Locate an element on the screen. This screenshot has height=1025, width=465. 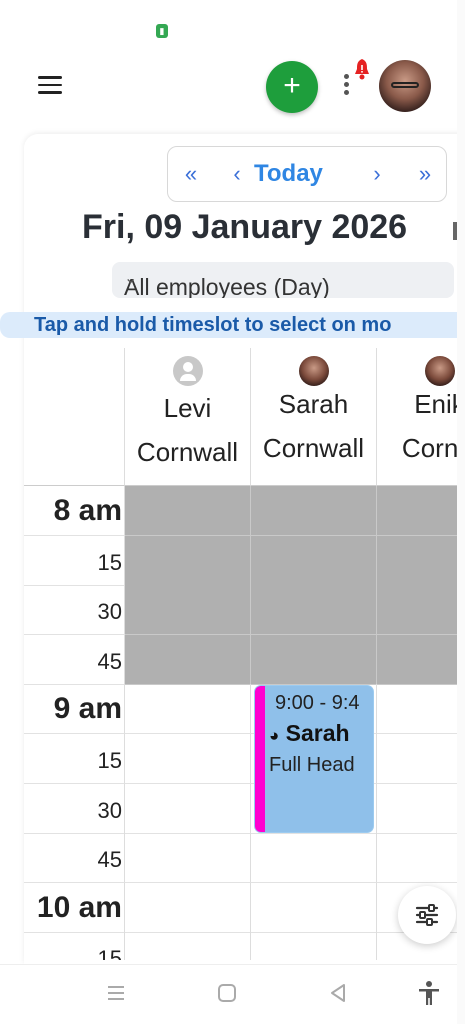
last-page-button: » is located at coordinates (425, 174).